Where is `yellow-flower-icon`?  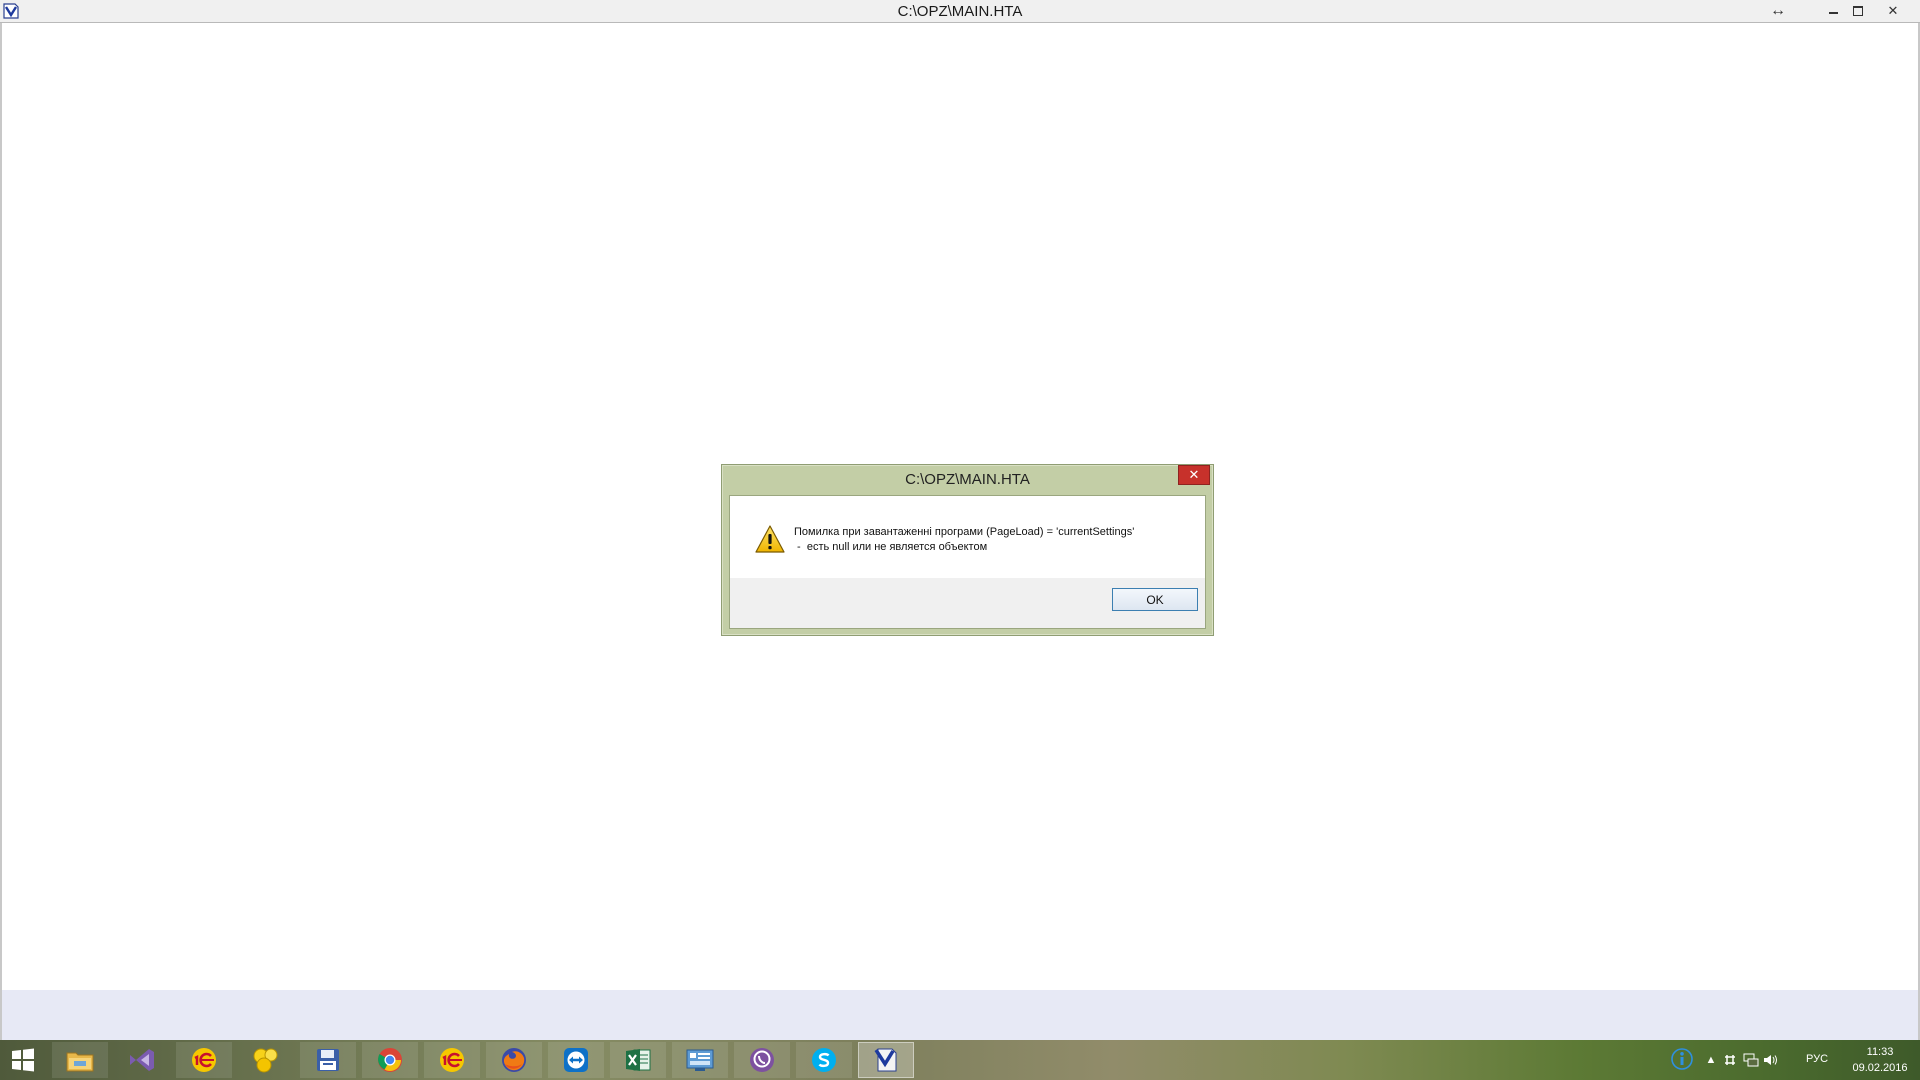
yellow-flower-icon is located at coordinates (265, 1060).